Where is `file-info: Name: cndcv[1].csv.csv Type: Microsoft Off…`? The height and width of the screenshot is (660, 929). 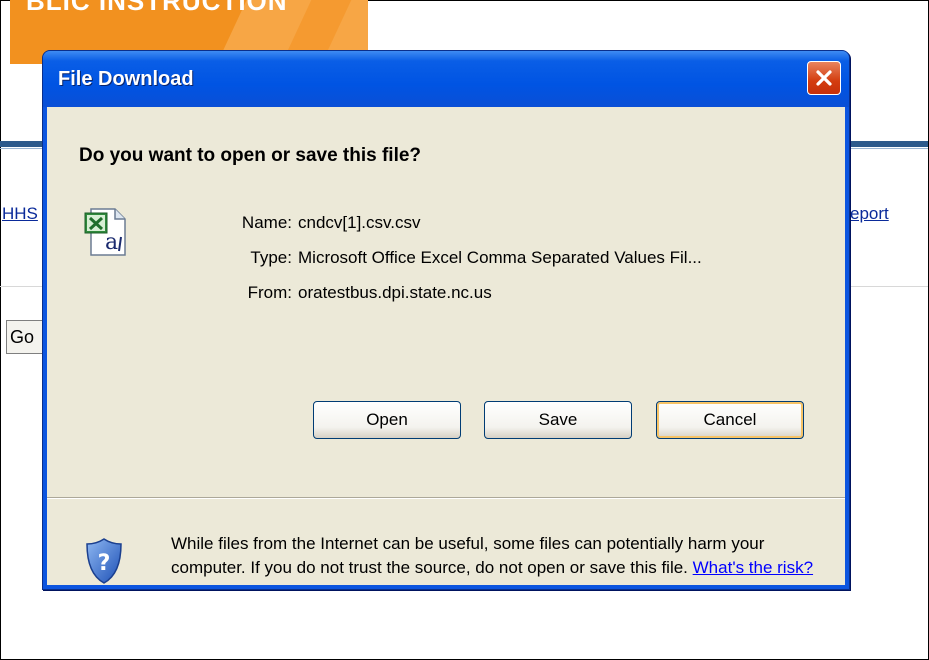
file-info: Name: cndcv[1].csv.csv Type: Microsoft Off… is located at coordinates (457, 257).